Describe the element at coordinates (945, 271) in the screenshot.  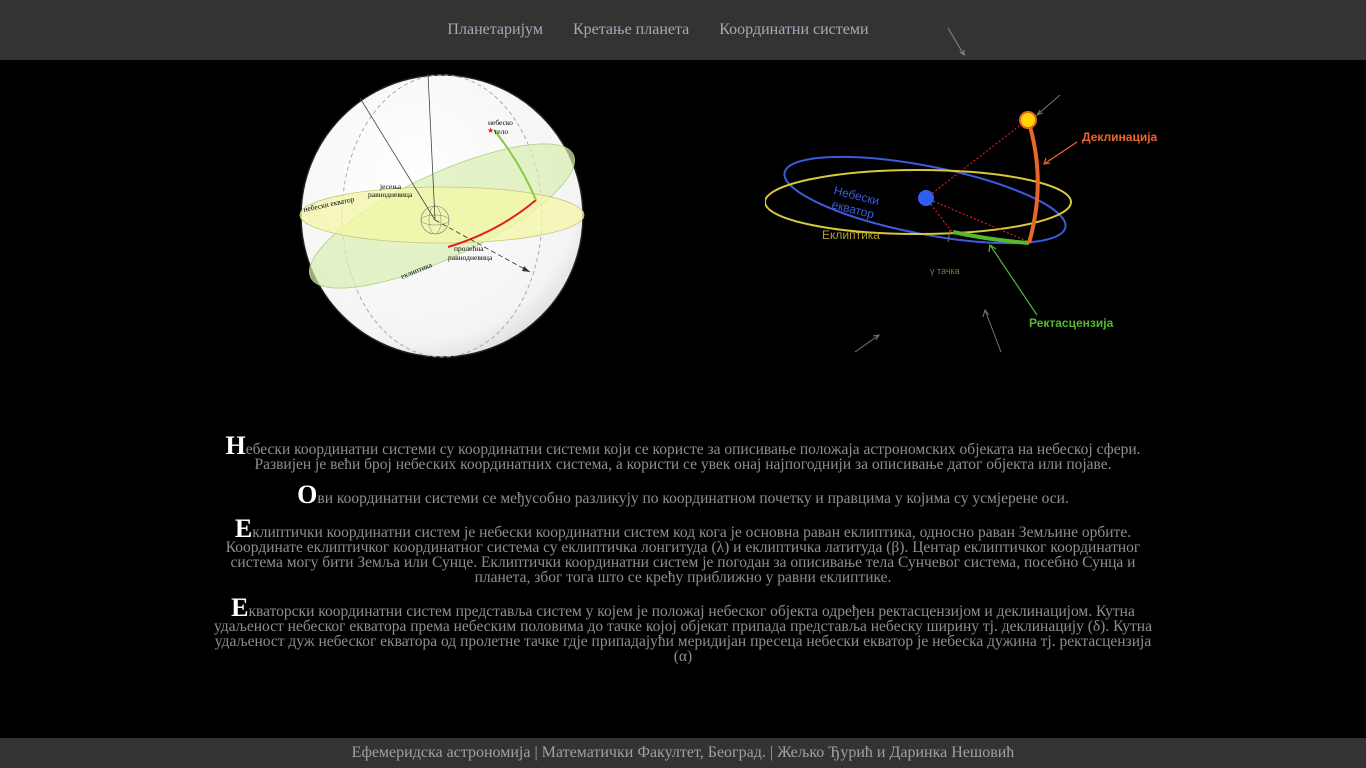
I see `label-gamma-point: γ тачка` at that location.